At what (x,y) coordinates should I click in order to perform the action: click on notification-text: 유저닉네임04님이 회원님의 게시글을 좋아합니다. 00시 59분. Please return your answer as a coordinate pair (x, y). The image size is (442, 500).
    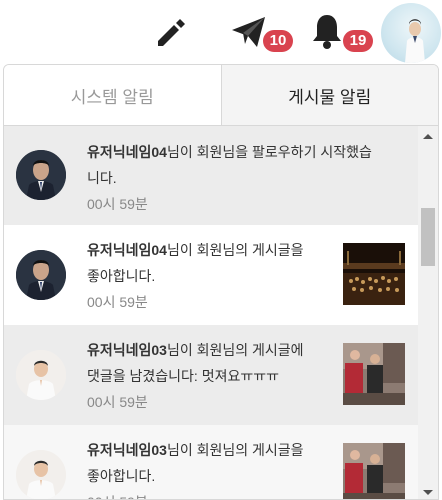
    Looking at the image, I should click on (212, 276).